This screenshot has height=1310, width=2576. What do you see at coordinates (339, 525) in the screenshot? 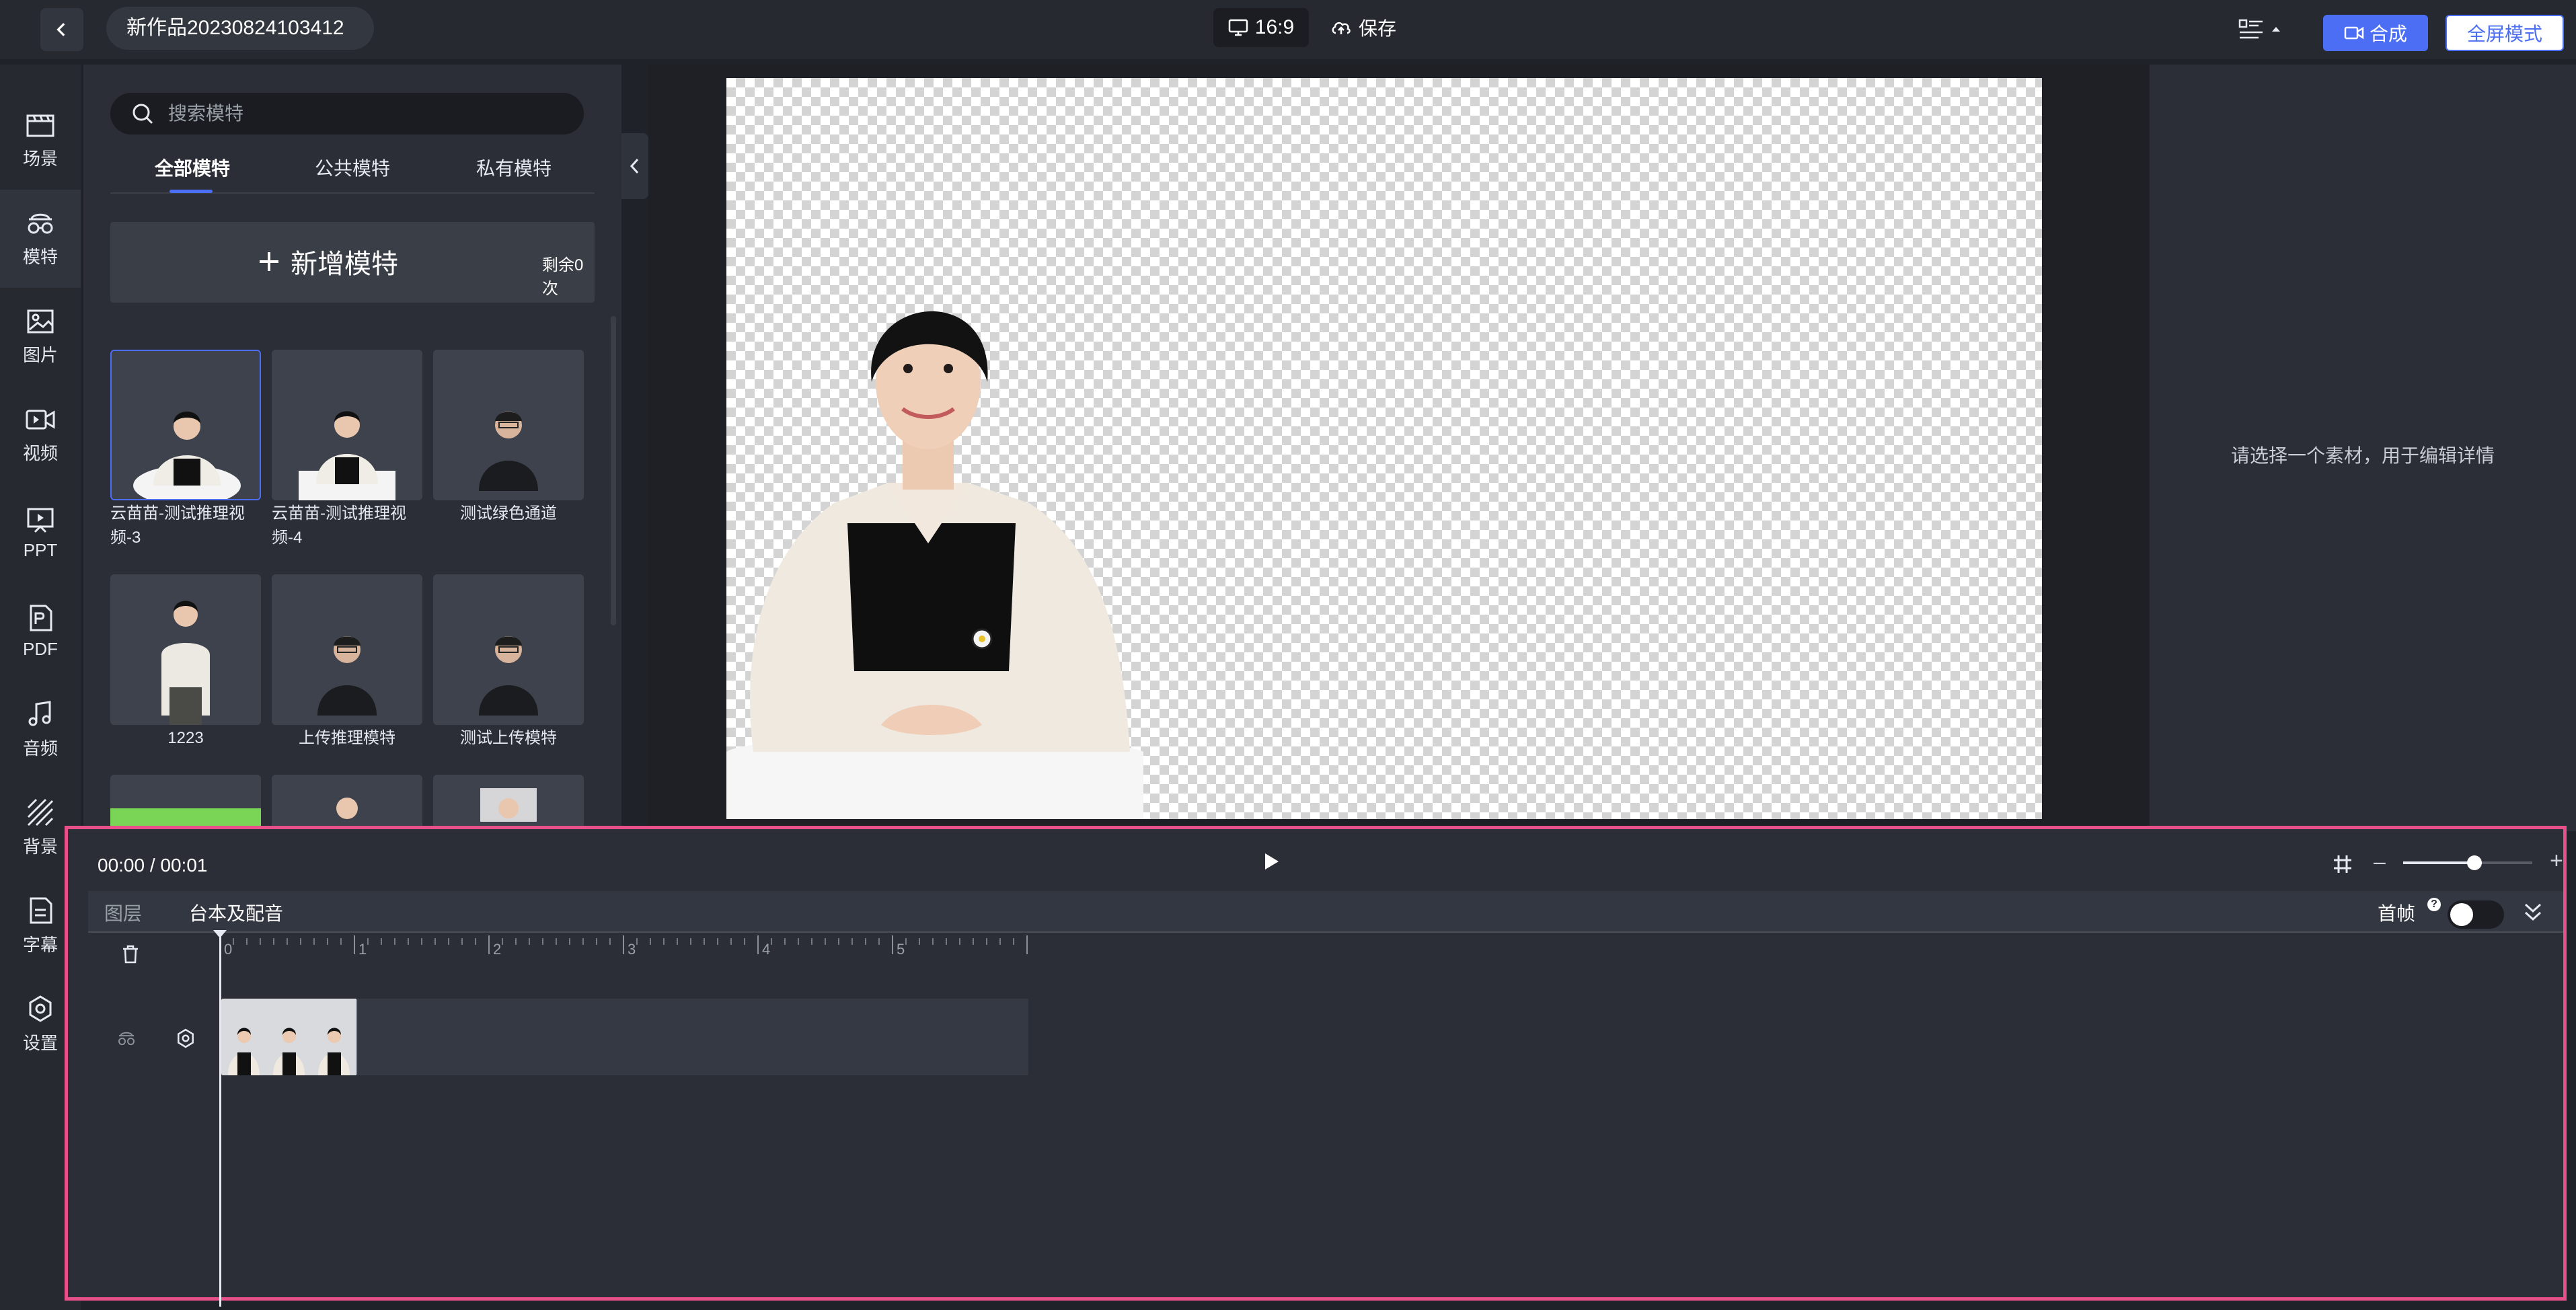
I see `model-label: 云苗苗-测试推理视频-4` at bounding box center [339, 525].